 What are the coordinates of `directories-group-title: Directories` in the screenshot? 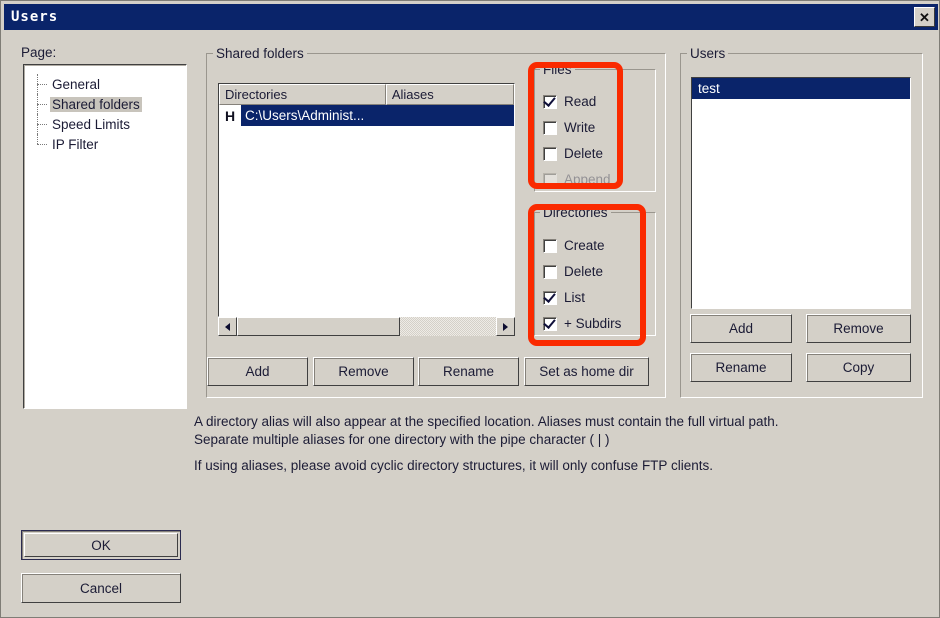 It's located at (575, 212).